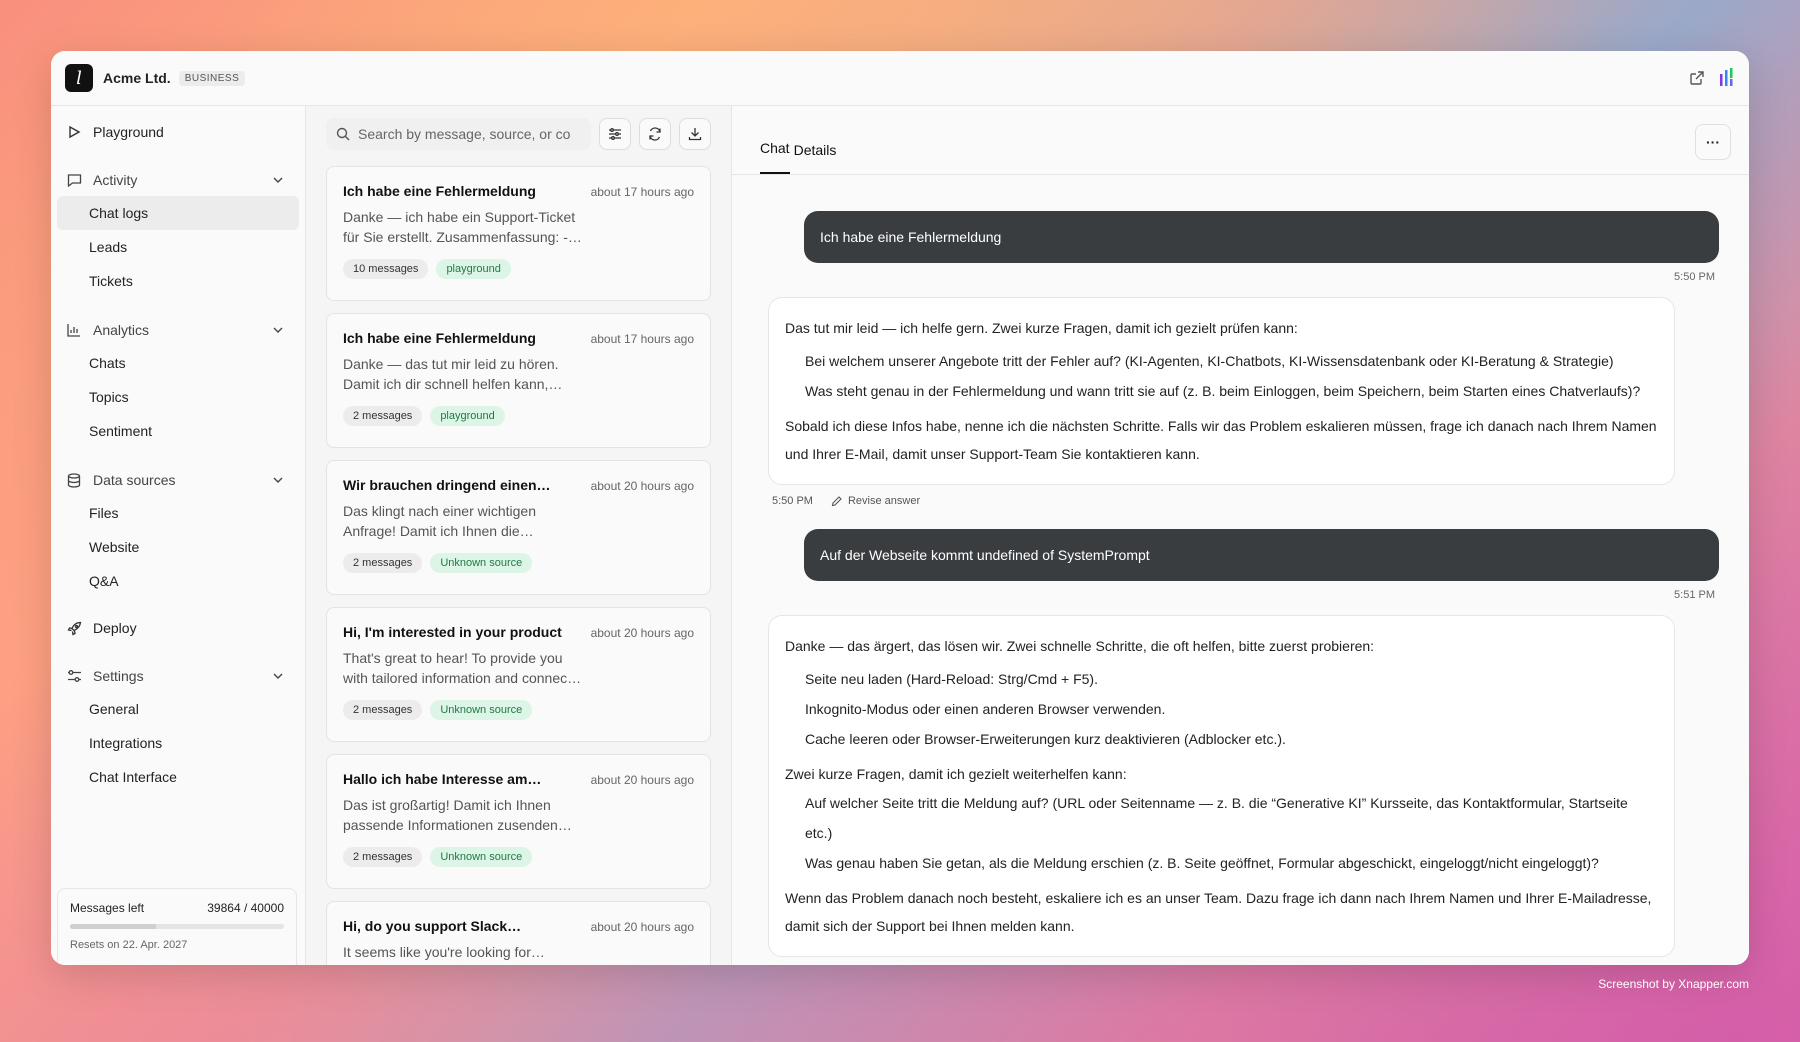 This screenshot has height=1042, width=1800. What do you see at coordinates (518, 416) in the screenshot?
I see `card-tags: 2 messages playground` at bounding box center [518, 416].